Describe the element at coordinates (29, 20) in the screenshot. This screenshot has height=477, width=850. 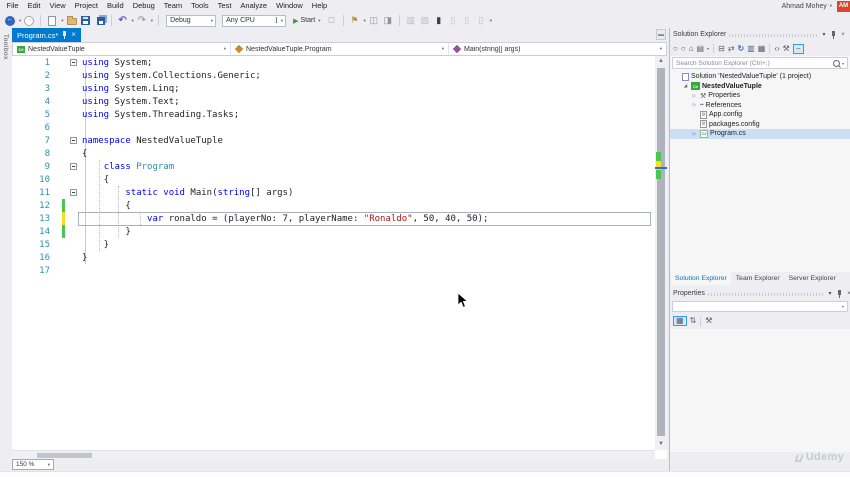
I see `nav-forward-button: →` at that location.